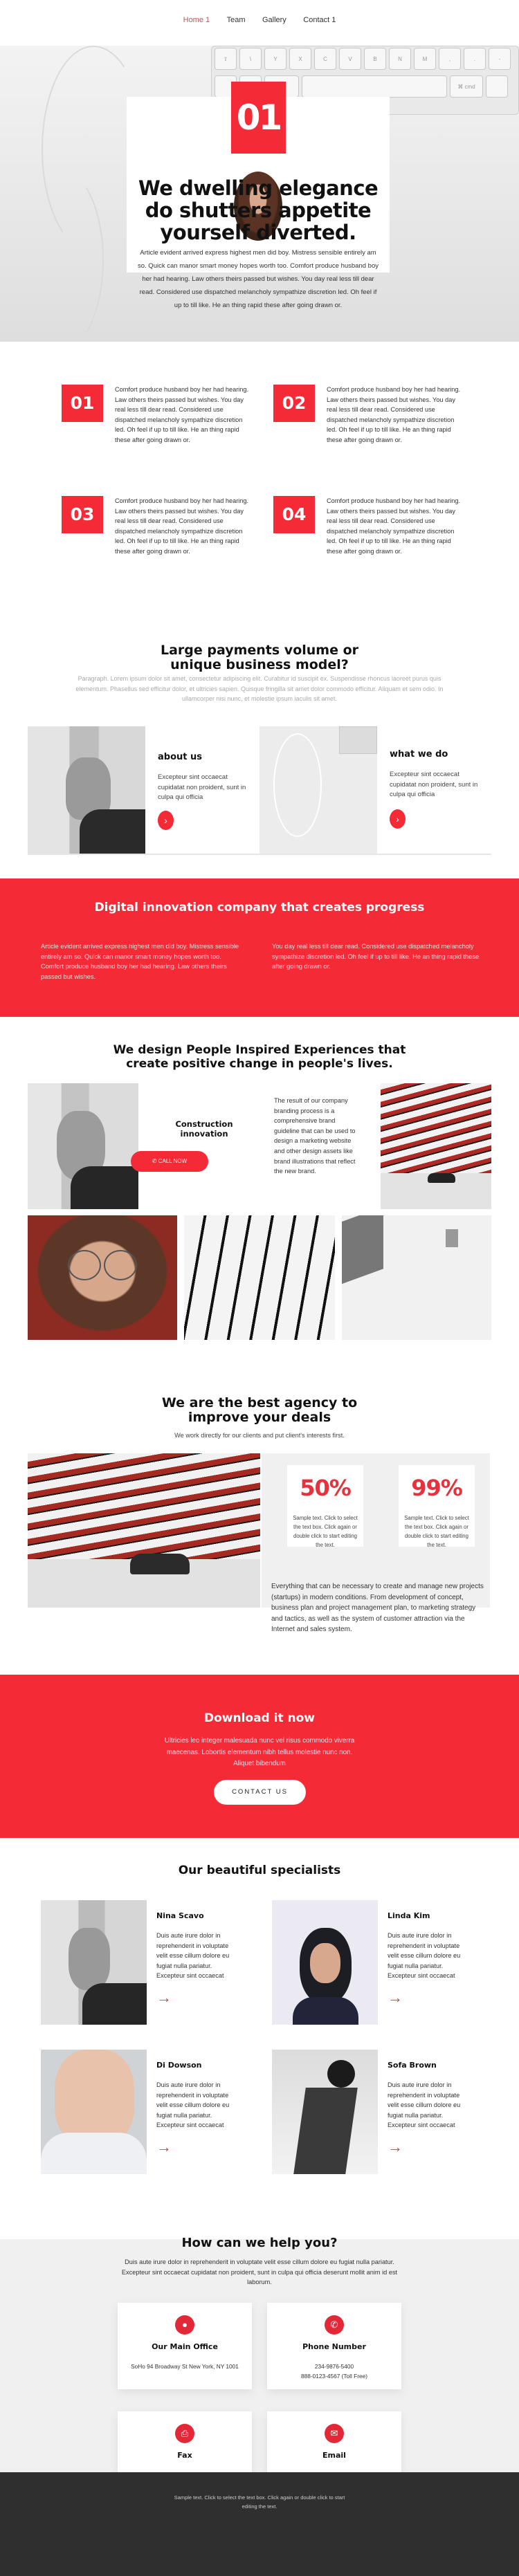 Image resolution: width=519 pixels, height=2576 pixels. I want to click on help-title: How can we help you?, so click(259, 2243).